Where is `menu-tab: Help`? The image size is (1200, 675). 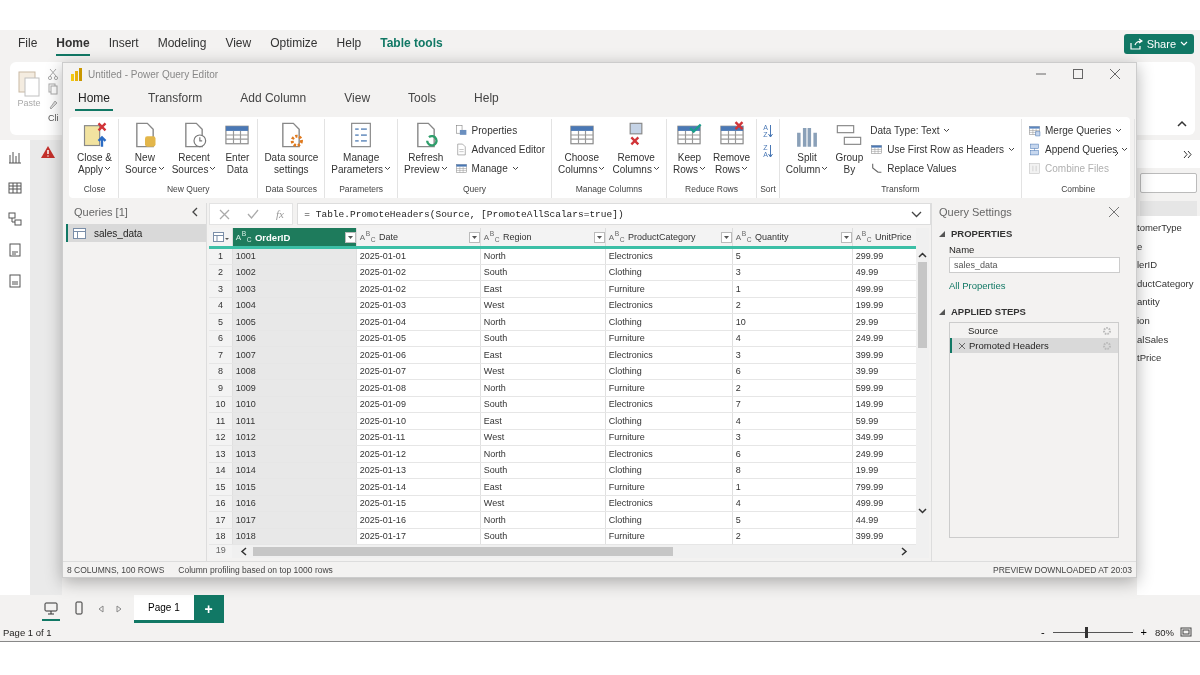
menu-tab: Help is located at coordinates (349, 44).